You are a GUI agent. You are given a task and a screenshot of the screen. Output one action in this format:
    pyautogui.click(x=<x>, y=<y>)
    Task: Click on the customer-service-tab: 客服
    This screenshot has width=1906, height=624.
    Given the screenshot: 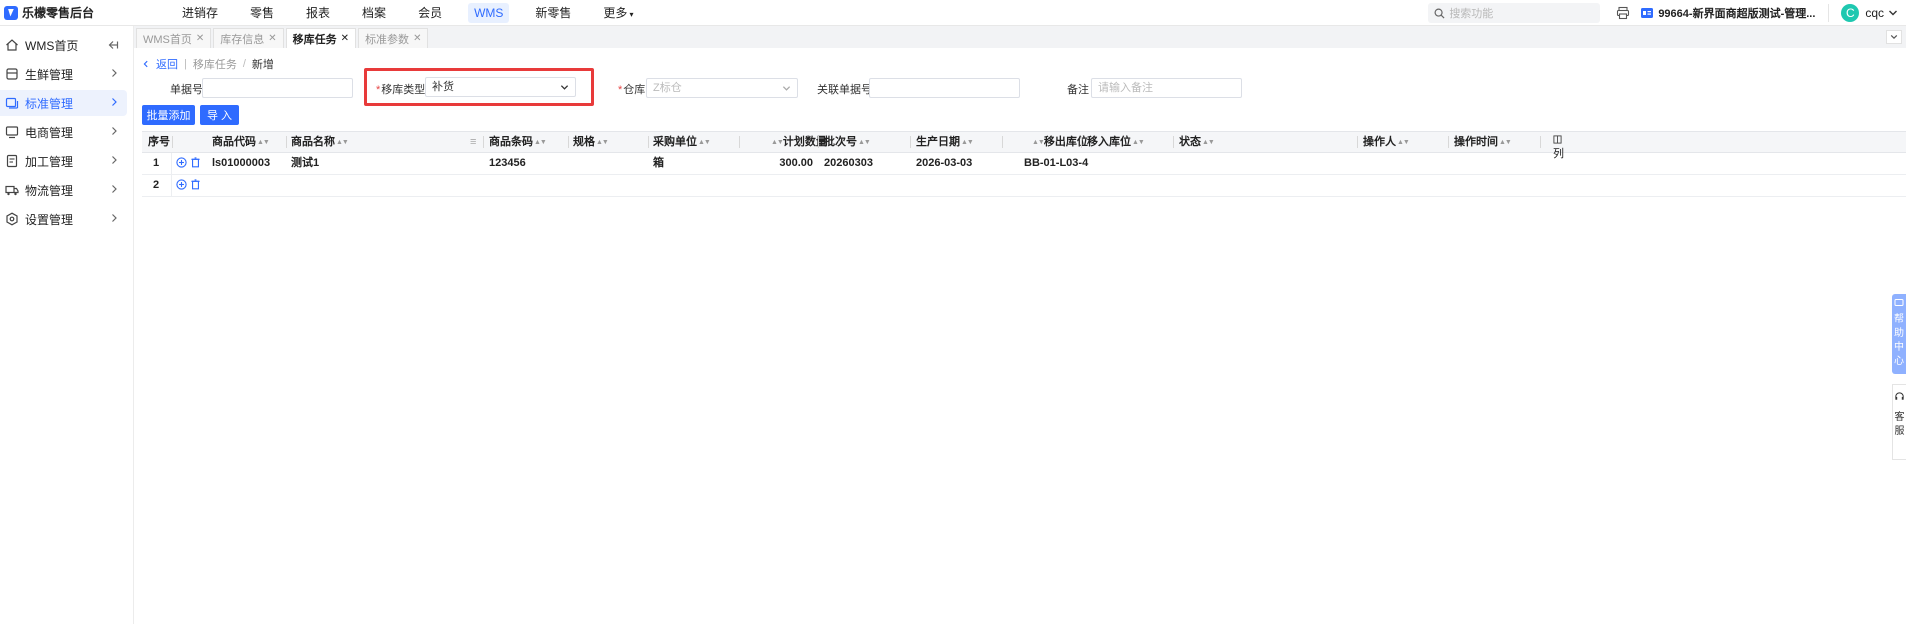 What is the action you would take?
    pyautogui.click(x=1899, y=422)
    